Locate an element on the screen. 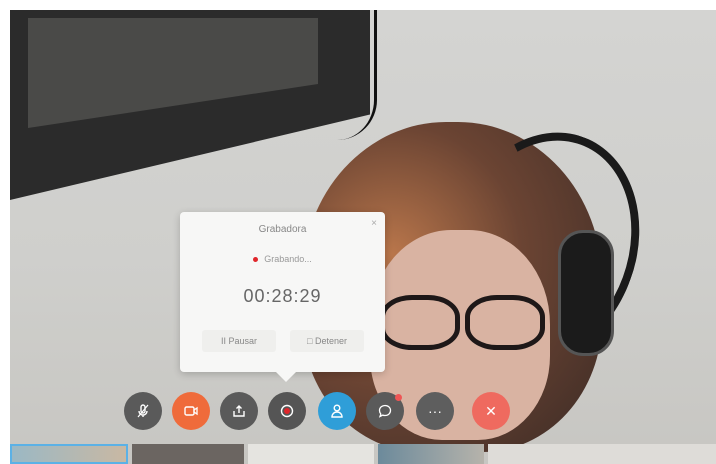 This screenshot has width=716, height=464. microphone-icon is located at coordinates (143, 411).